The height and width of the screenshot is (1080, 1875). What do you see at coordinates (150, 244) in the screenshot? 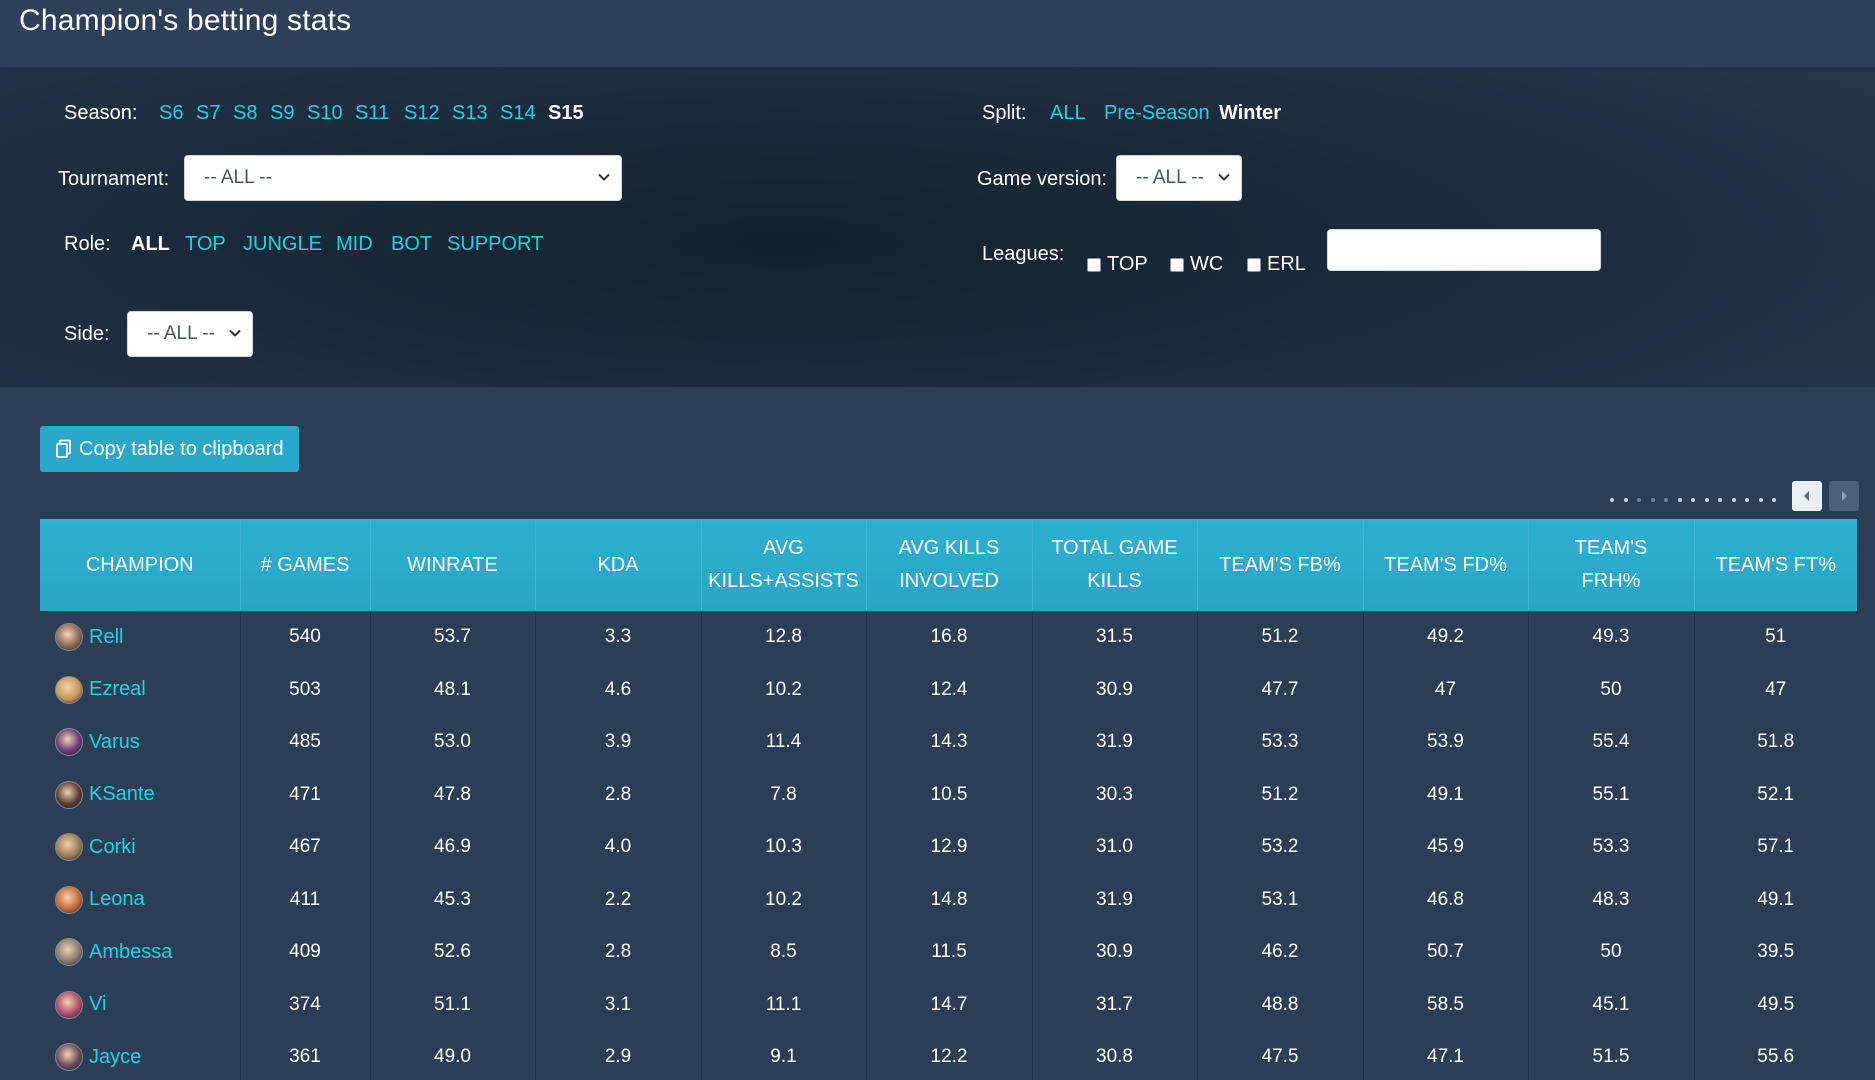
I see `role-option-all: ALL` at bounding box center [150, 244].